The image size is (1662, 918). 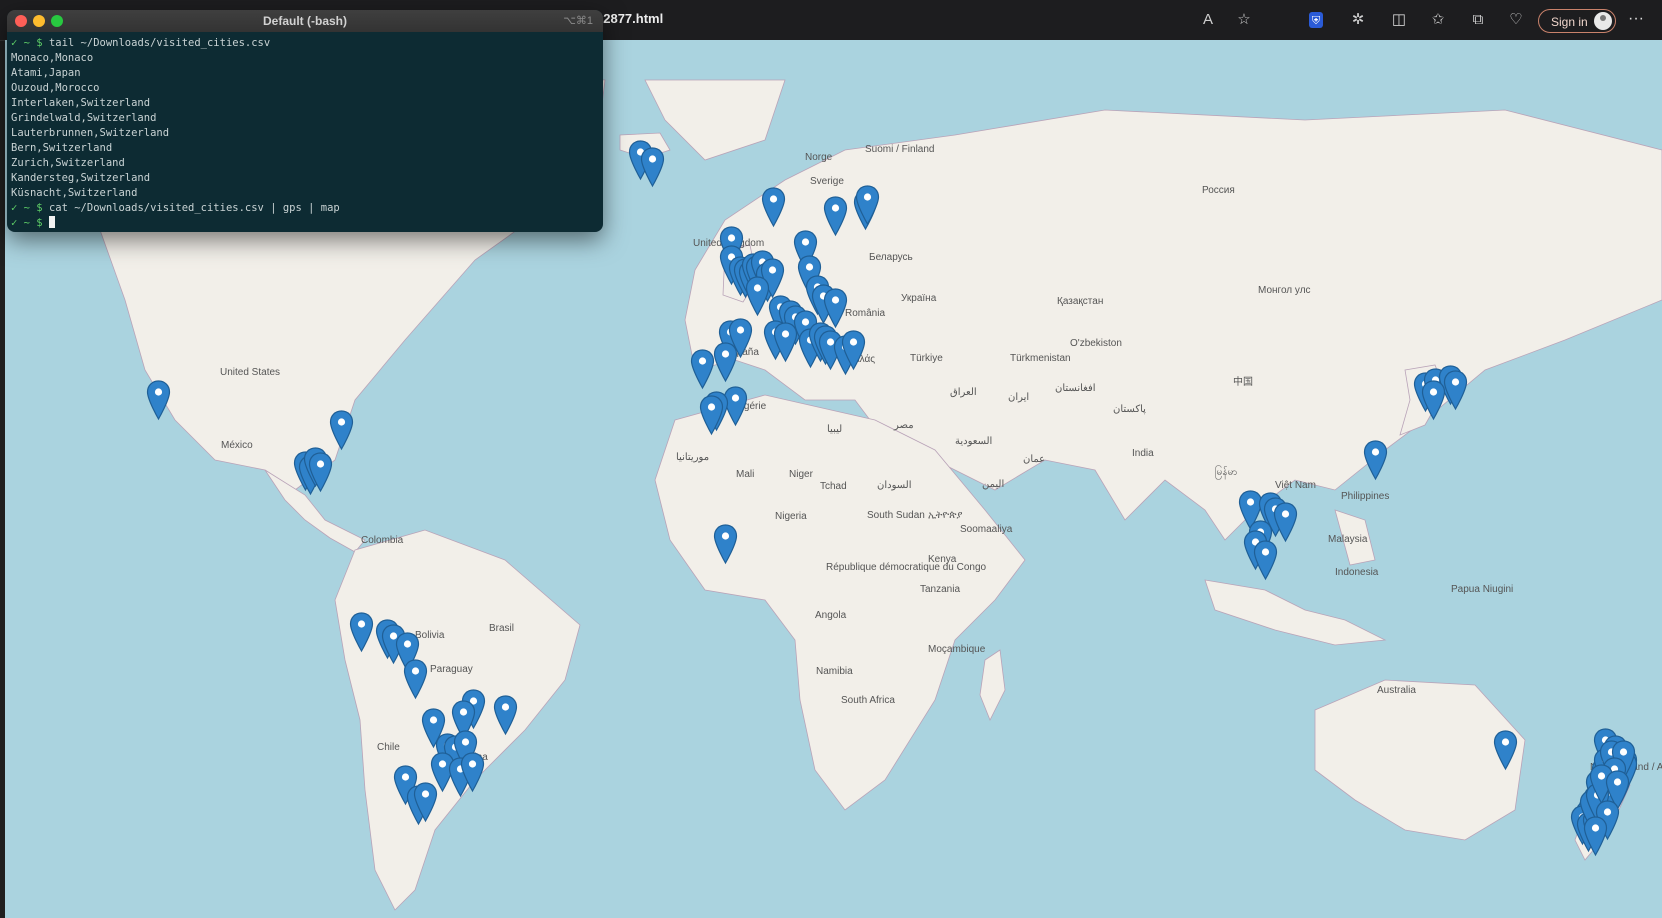 I want to click on browser-essentials-icon: ♡, so click(x=1516, y=20).